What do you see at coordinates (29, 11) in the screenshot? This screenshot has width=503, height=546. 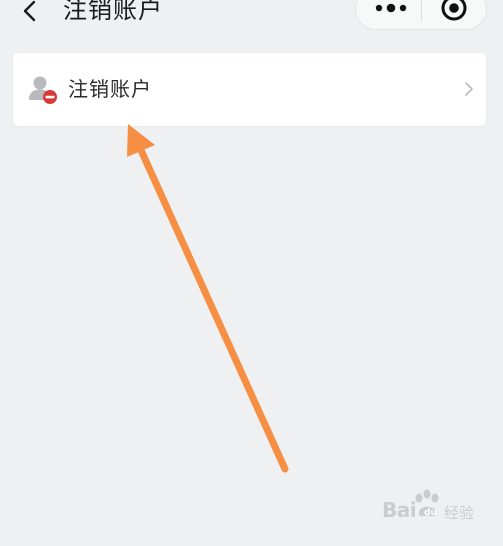 I see `chevron-left-icon` at bounding box center [29, 11].